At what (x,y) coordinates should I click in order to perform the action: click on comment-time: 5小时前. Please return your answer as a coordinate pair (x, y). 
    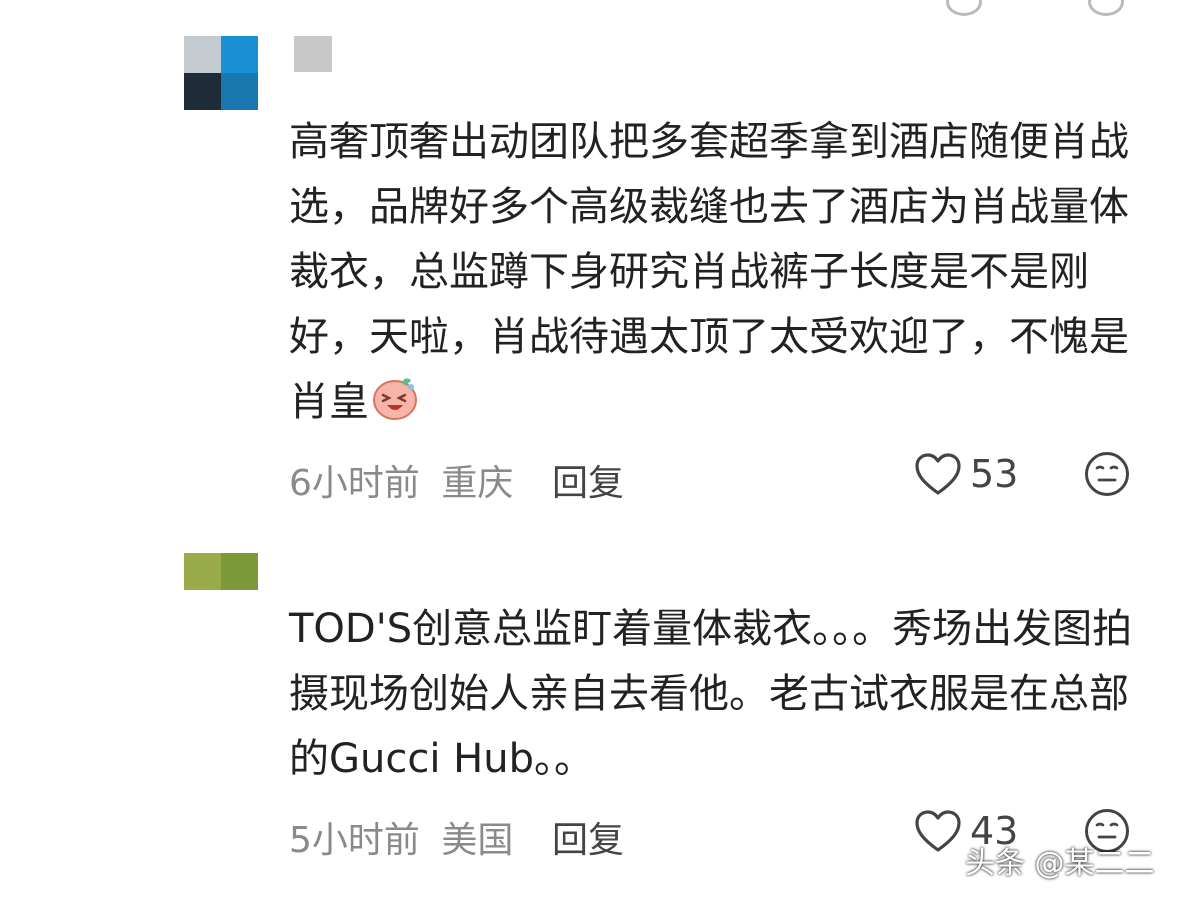
    Looking at the image, I should click on (354, 840).